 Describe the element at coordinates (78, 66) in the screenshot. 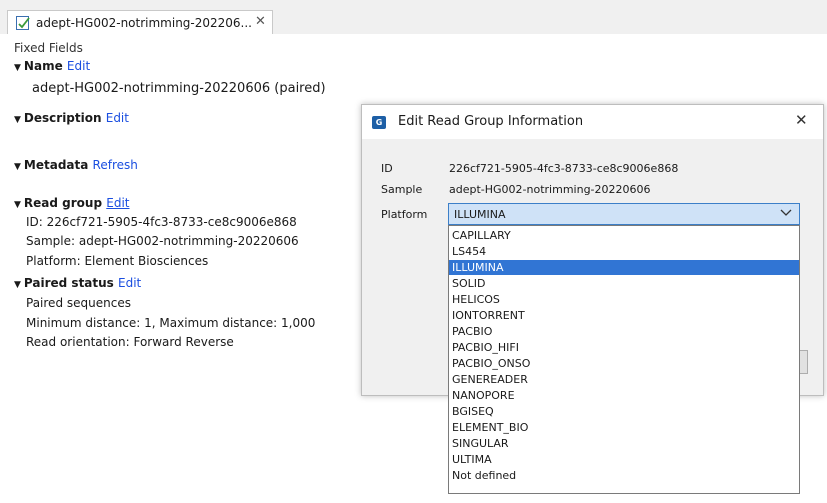

I see `name-edit-link: Edit` at that location.